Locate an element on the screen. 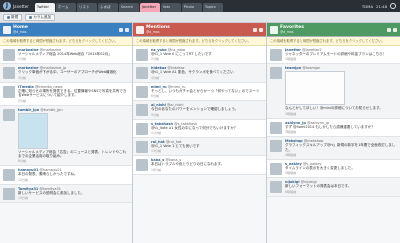 This screenshot has width=400, height=243. add-column-label: カラム追加 is located at coordinates (42, 16).